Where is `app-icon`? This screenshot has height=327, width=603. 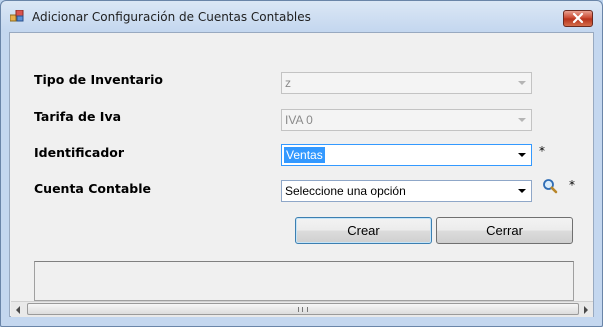
app-icon is located at coordinates (17, 16).